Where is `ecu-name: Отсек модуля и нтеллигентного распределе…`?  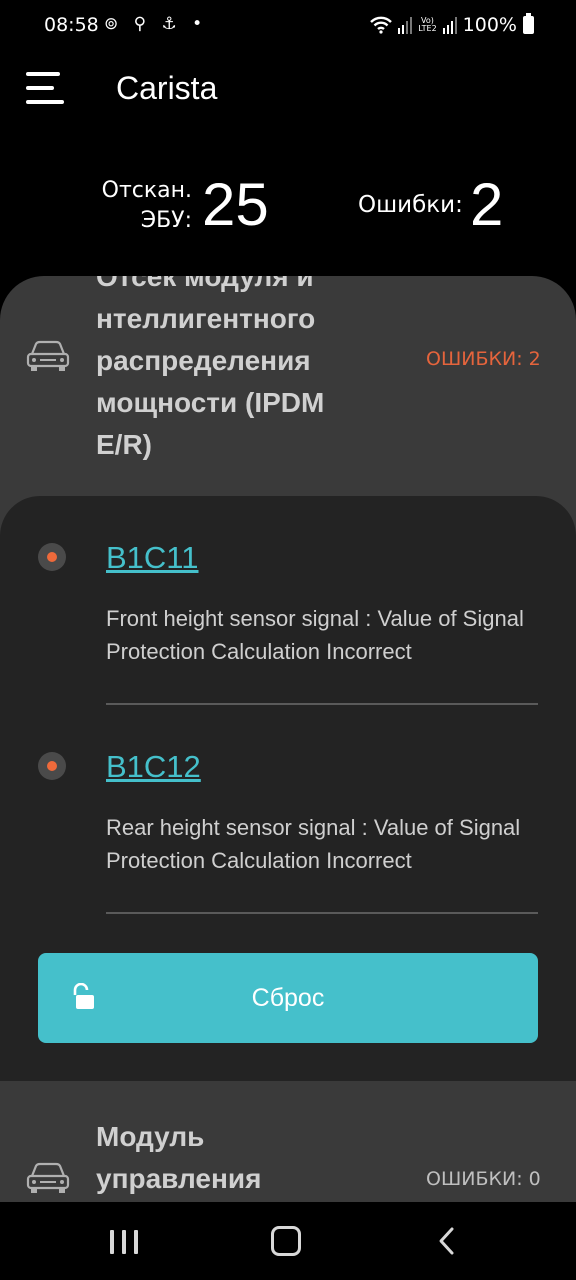
ecu-name: Отсек модуля и нтеллигентного распределе… is located at coordinates (210, 368).